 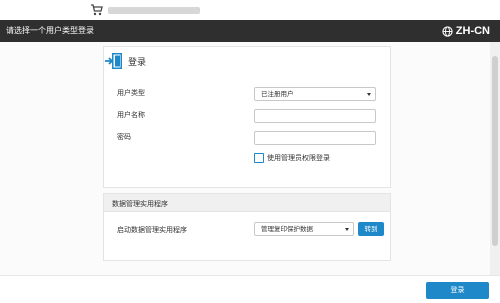 I want to click on admin-login-row: 使用管理员权限登录, so click(x=292, y=158).